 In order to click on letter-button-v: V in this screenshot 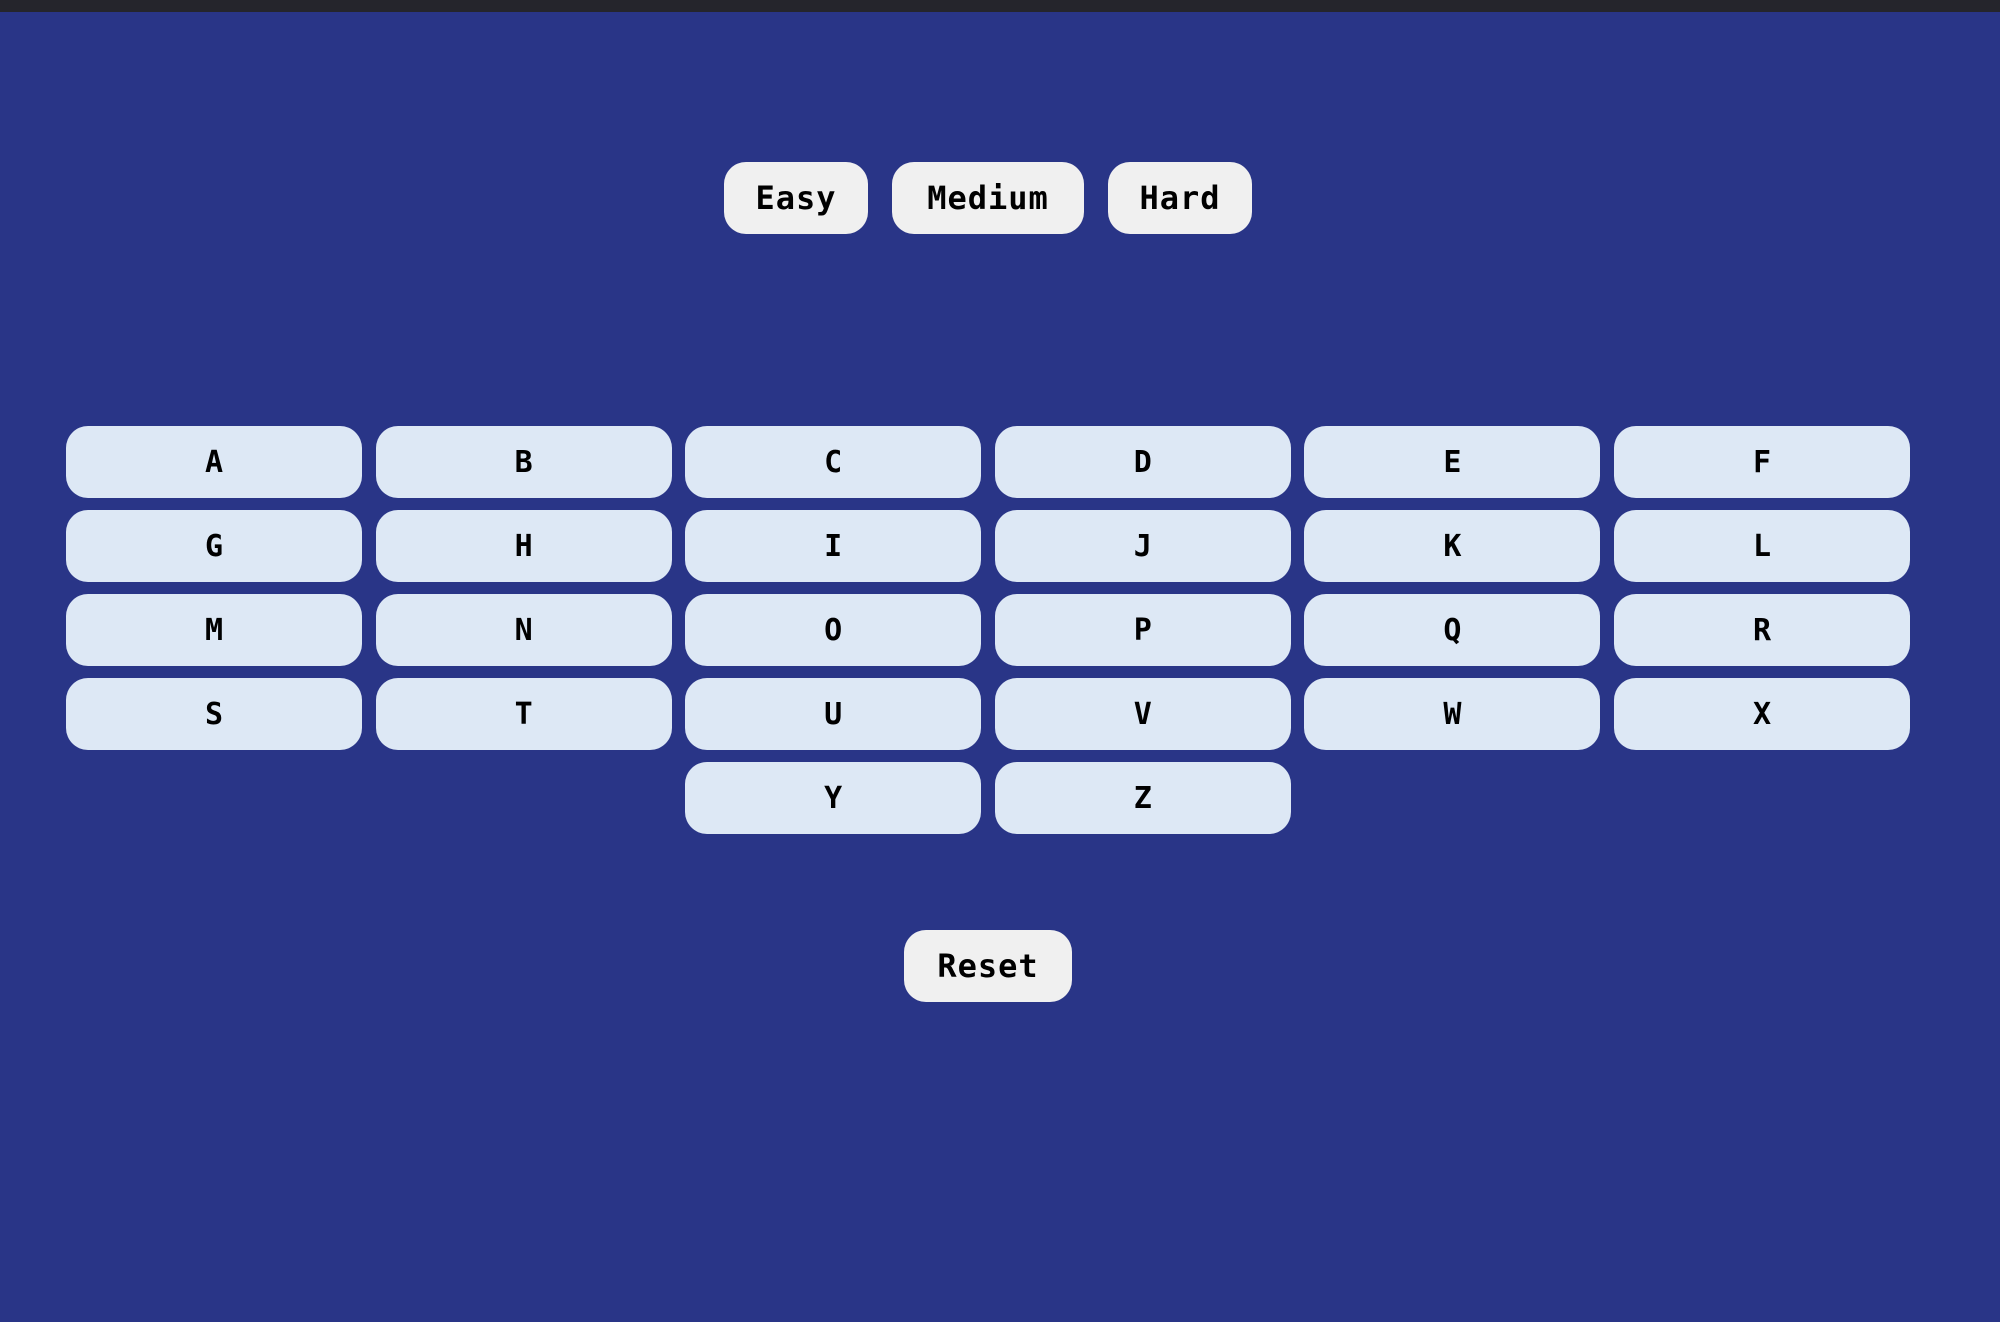, I will do `click(1142, 714)`.